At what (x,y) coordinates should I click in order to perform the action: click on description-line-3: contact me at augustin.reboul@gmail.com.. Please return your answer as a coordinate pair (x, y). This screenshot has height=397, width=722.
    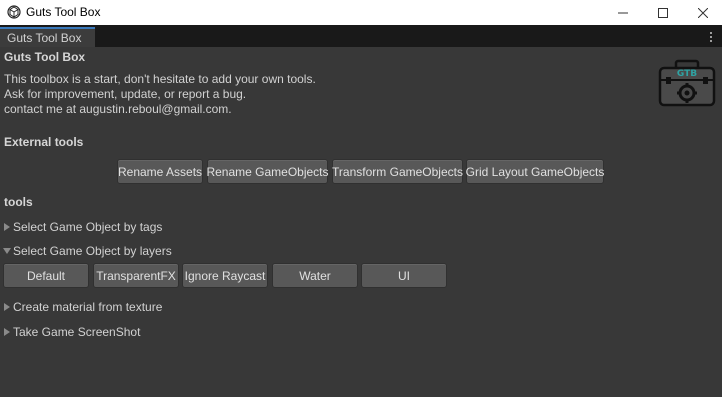
    Looking at the image, I should click on (118, 109).